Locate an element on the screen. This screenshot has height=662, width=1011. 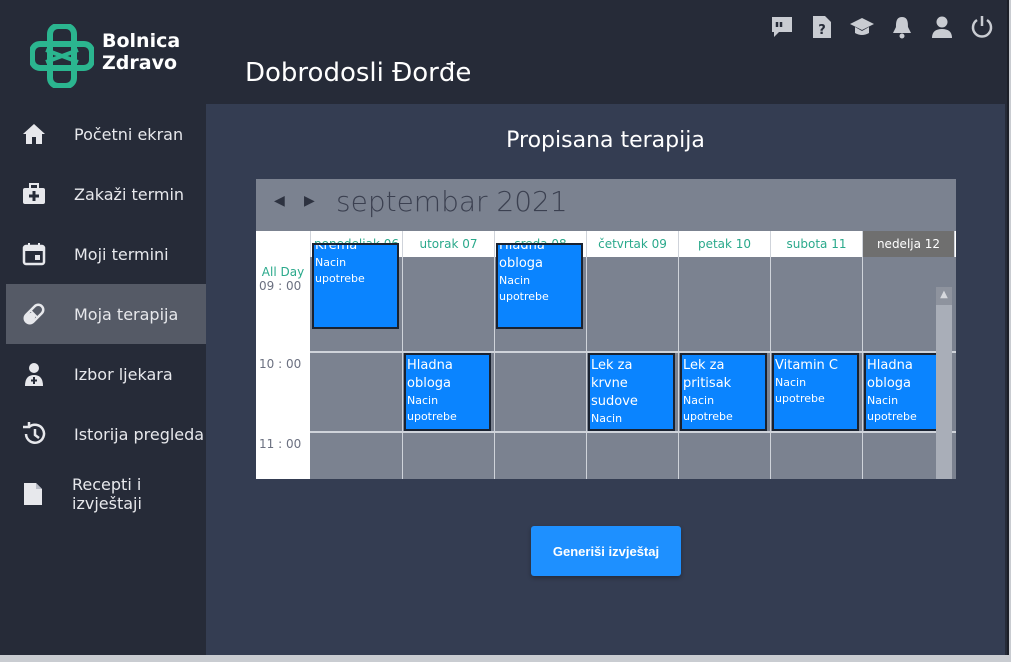
calendar-corner is located at coordinates (283, 244).